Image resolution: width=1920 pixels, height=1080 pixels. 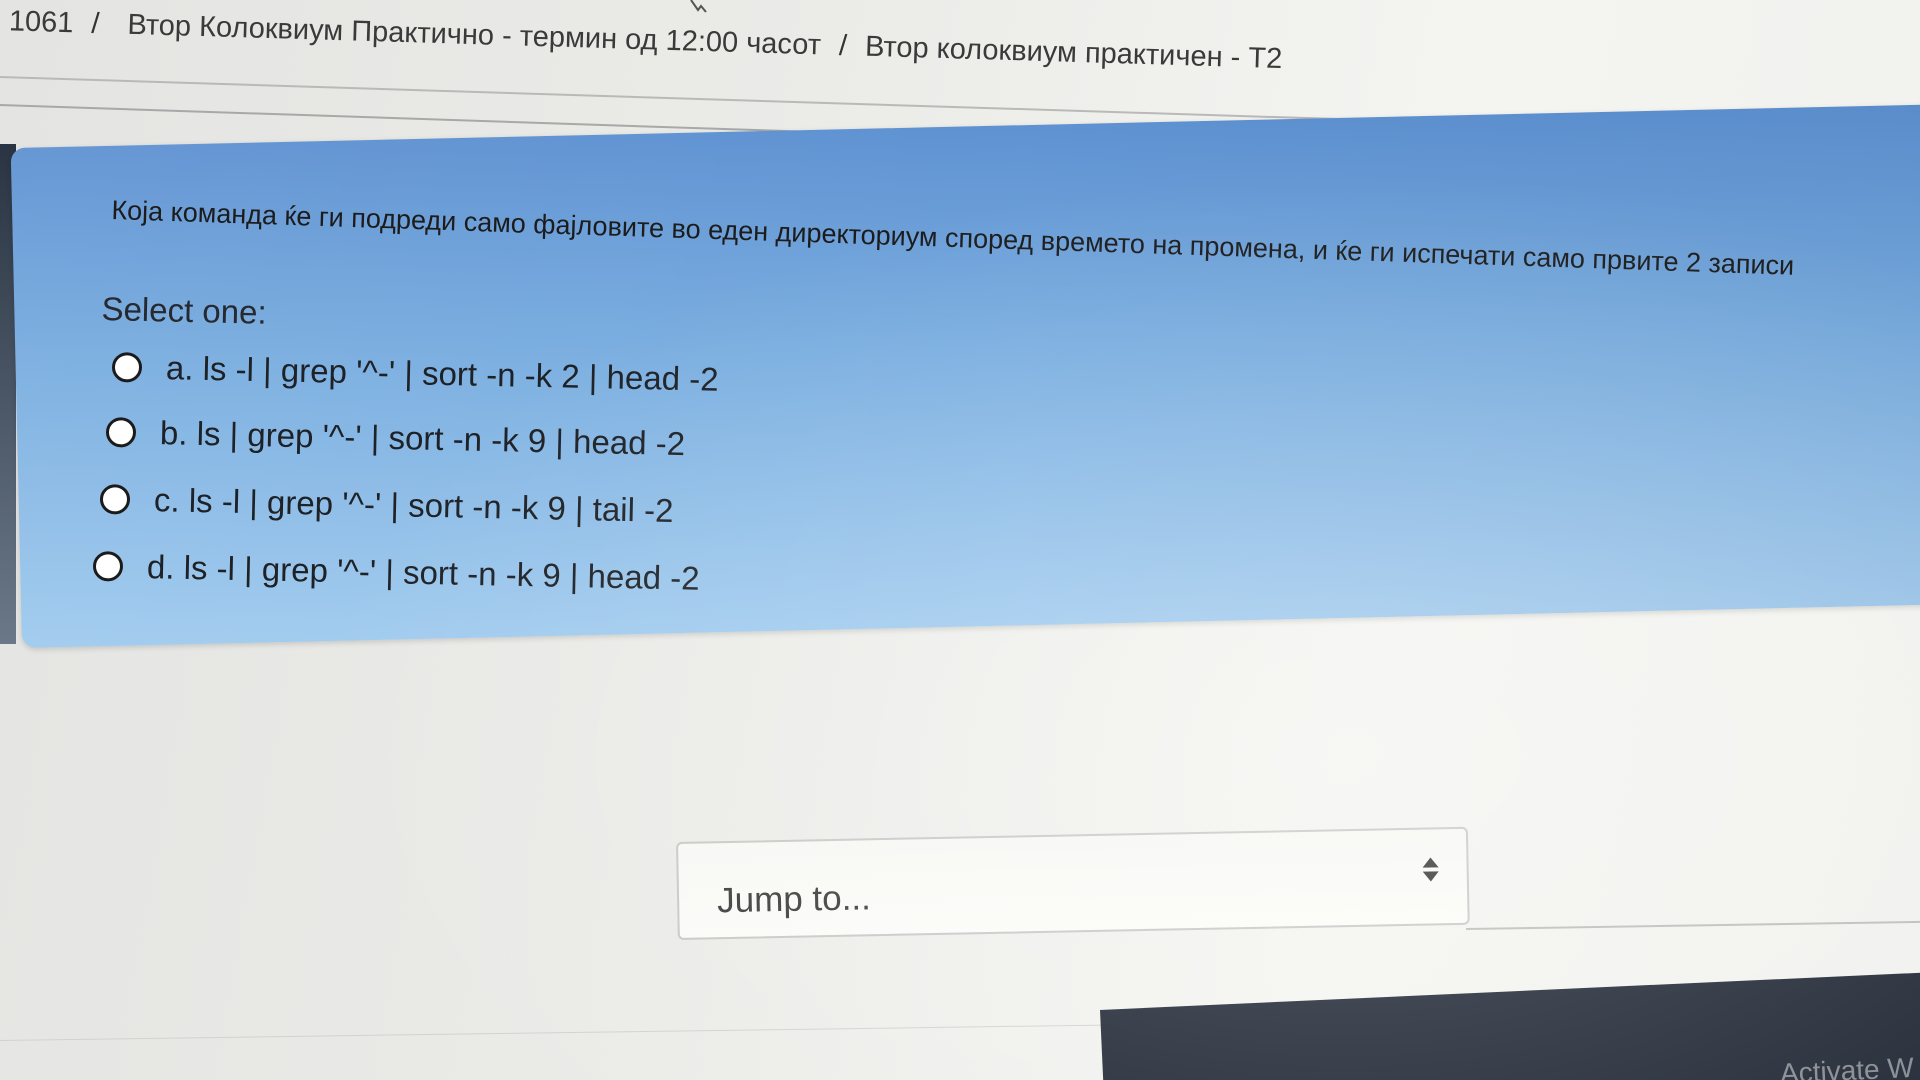 I want to click on radio-button-d, so click(x=108, y=566).